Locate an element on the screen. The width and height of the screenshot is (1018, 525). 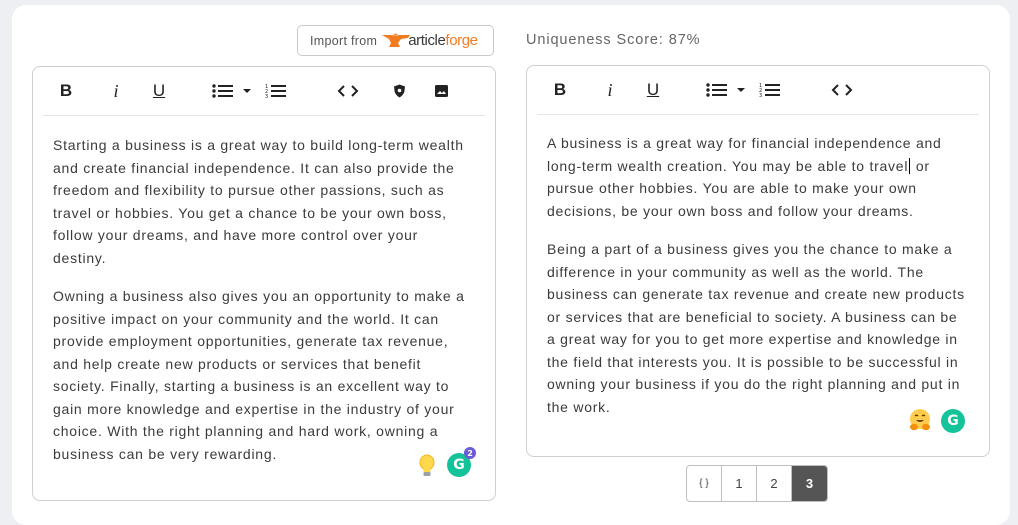
grammarly-icon: G is located at coordinates (953, 421).